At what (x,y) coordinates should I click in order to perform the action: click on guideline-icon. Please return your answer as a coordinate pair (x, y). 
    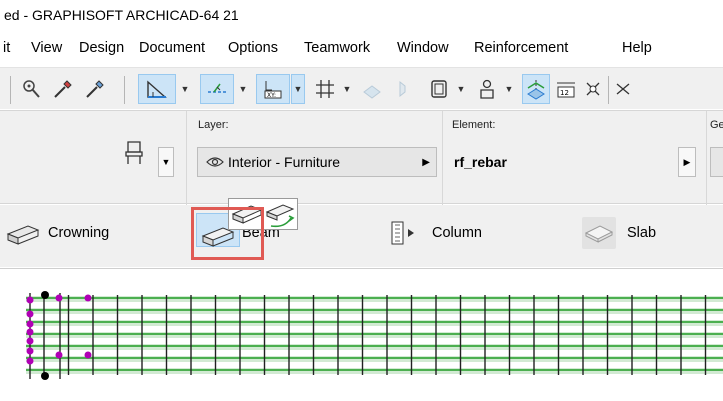
    Looking at the image, I should click on (157, 89).